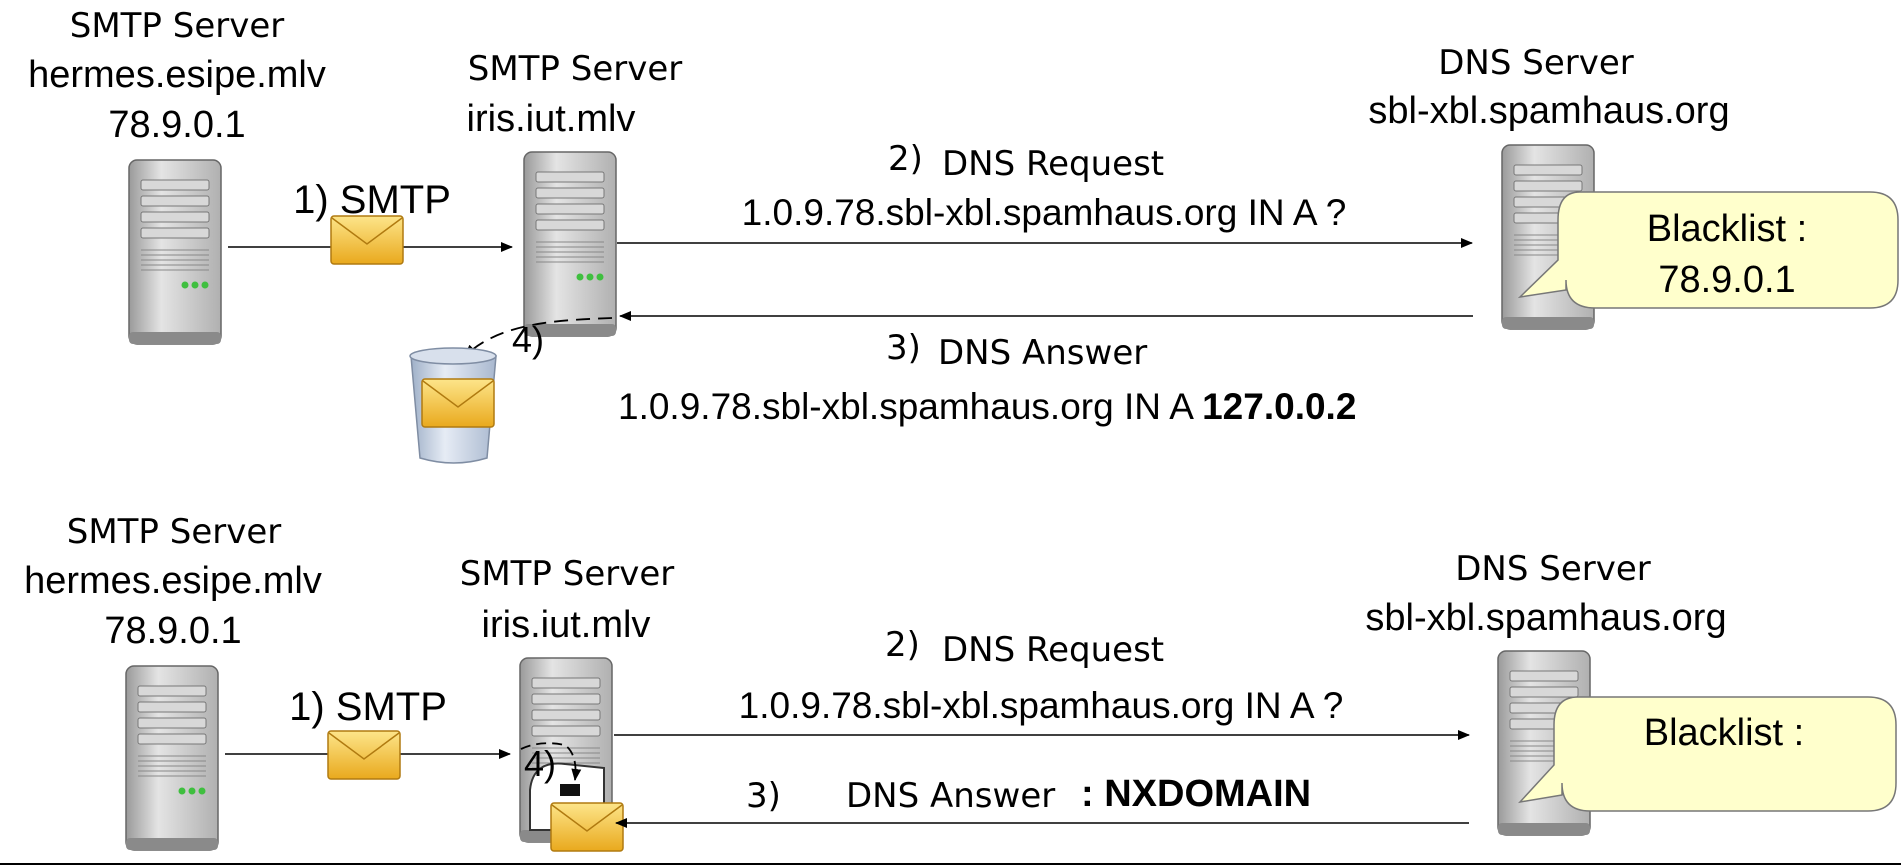 The image size is (1901, 866). What do you see at coordinates (950, 796) in the screenshot?
I see `bottom-step3-label: DNS Answer` at bounding box center [950, 796].